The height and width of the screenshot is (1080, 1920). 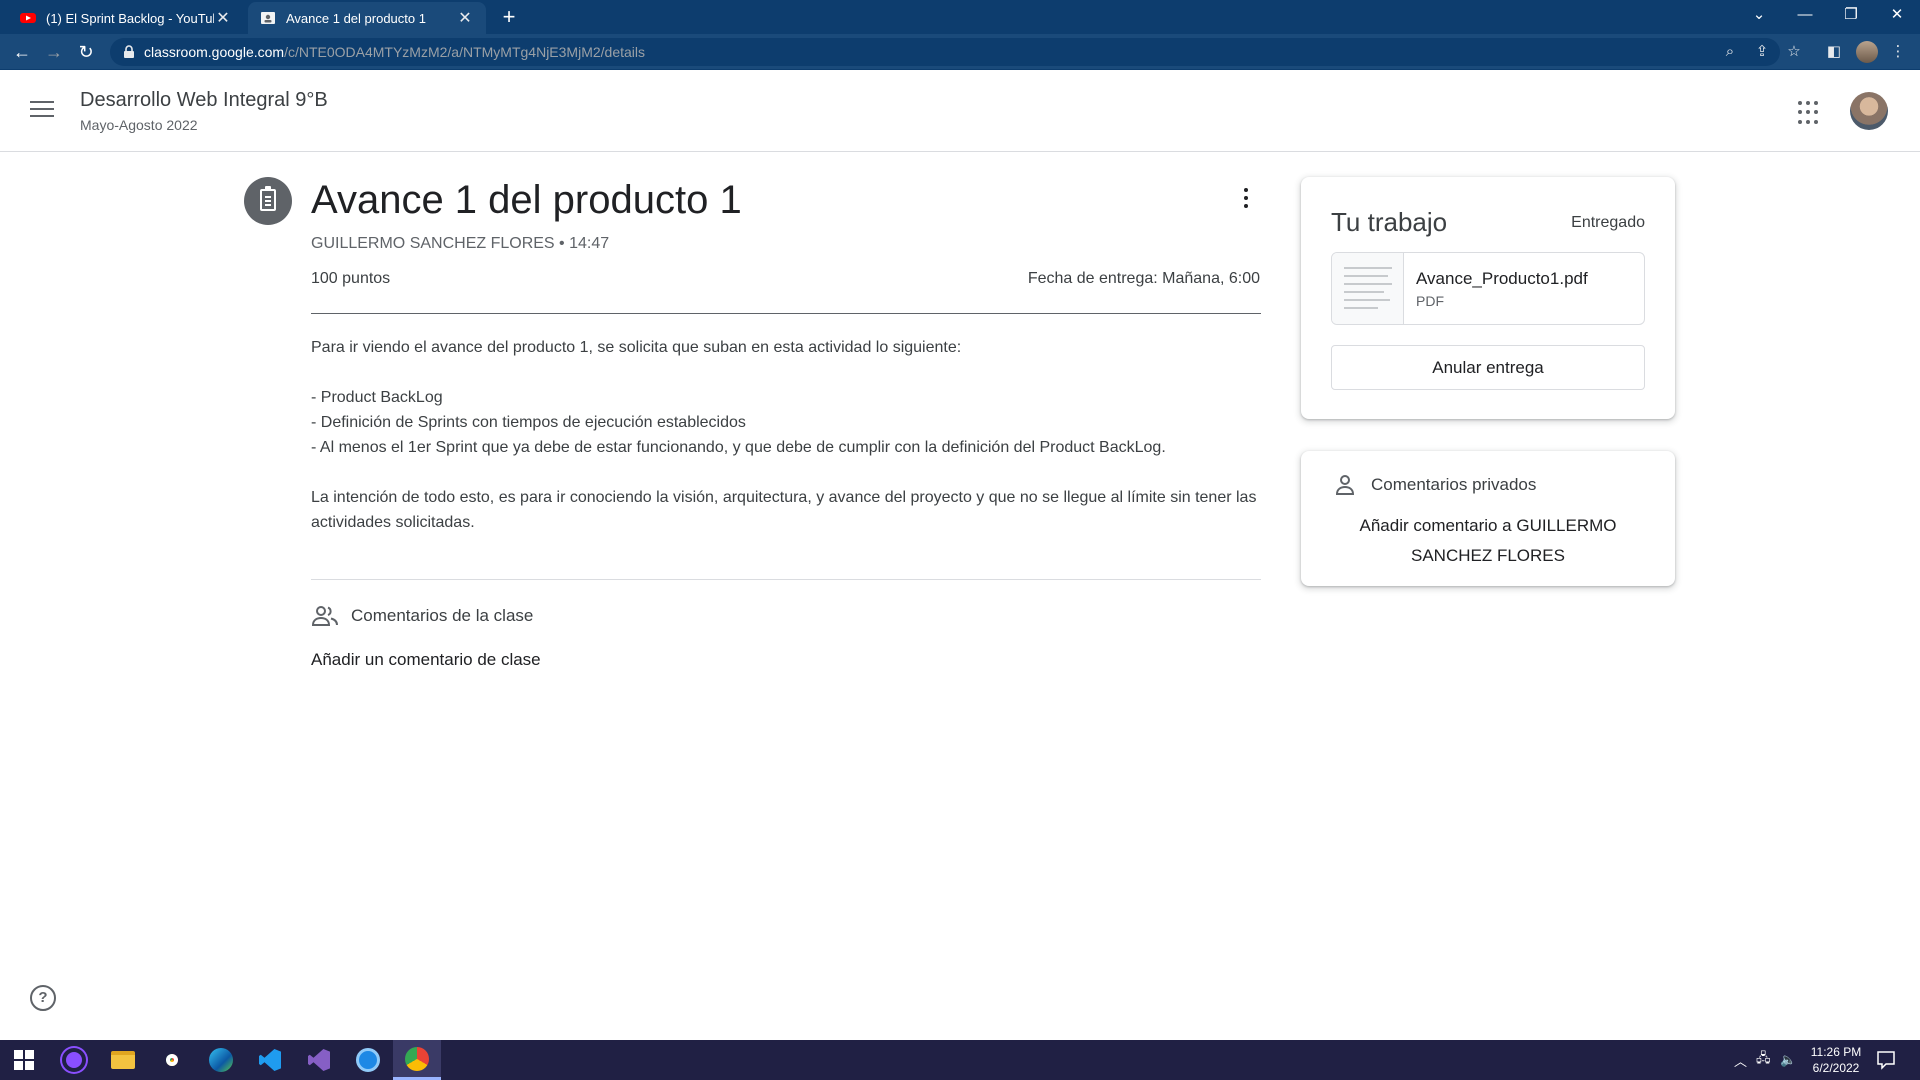 What do you see at coordinates (43, 998) in the screenshot?
I see `help-icon: ?` at bounding box center [43, 998].